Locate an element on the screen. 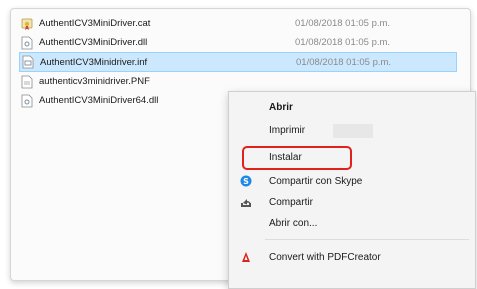  menu-item-abrir: Abrir is located at coordinates (349, 107).